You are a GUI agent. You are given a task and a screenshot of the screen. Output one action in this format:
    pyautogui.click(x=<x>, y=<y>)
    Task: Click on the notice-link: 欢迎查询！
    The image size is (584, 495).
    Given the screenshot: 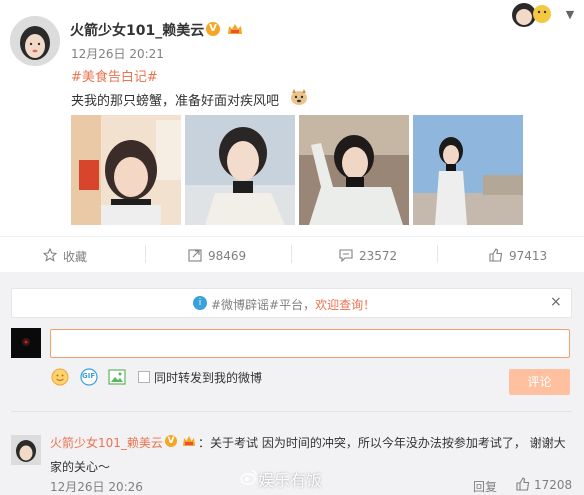 What is the action you would take?
    pyautogui.click(x=345, y=305)
    